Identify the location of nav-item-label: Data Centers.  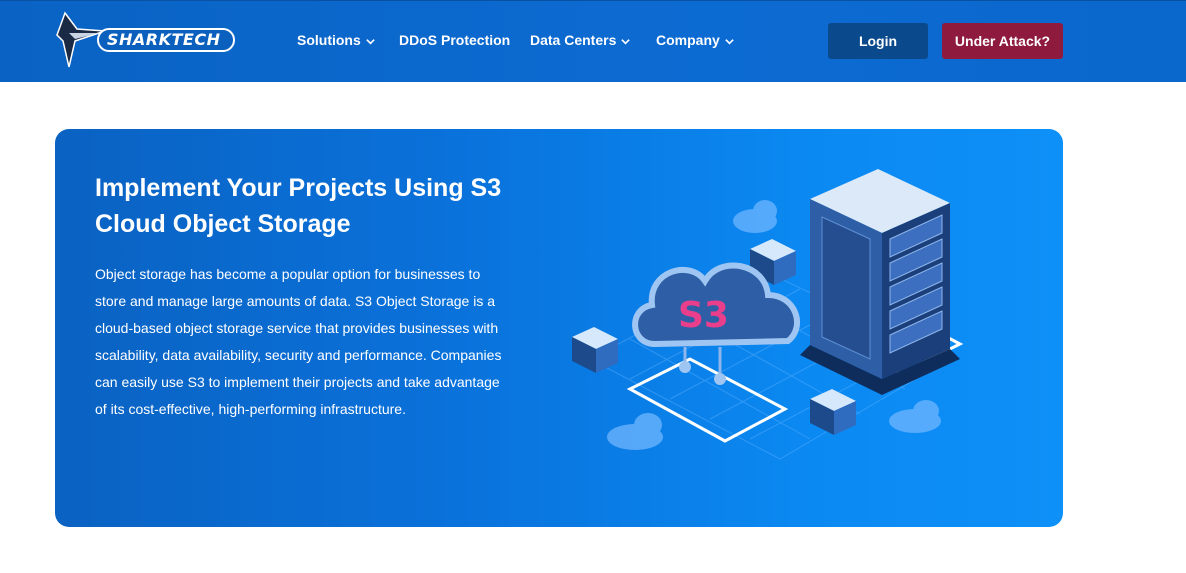
(573, 40).